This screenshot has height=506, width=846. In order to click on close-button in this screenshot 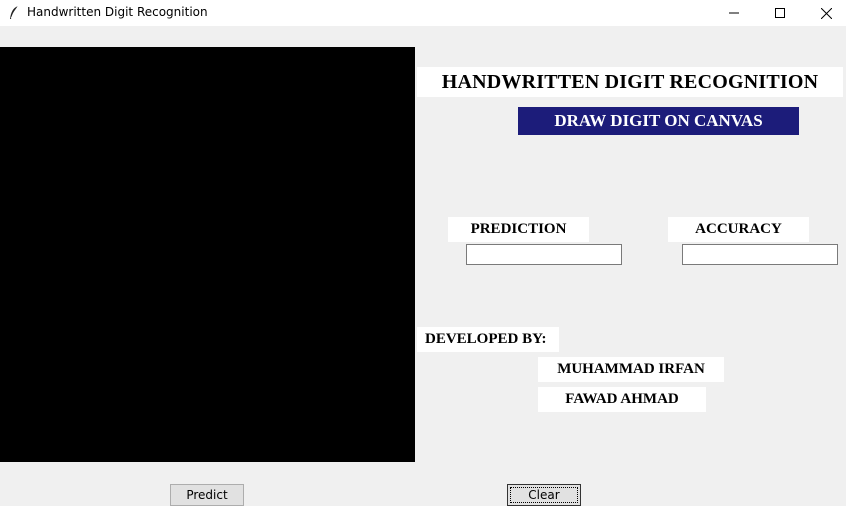, I will do `click(824, 13)`.